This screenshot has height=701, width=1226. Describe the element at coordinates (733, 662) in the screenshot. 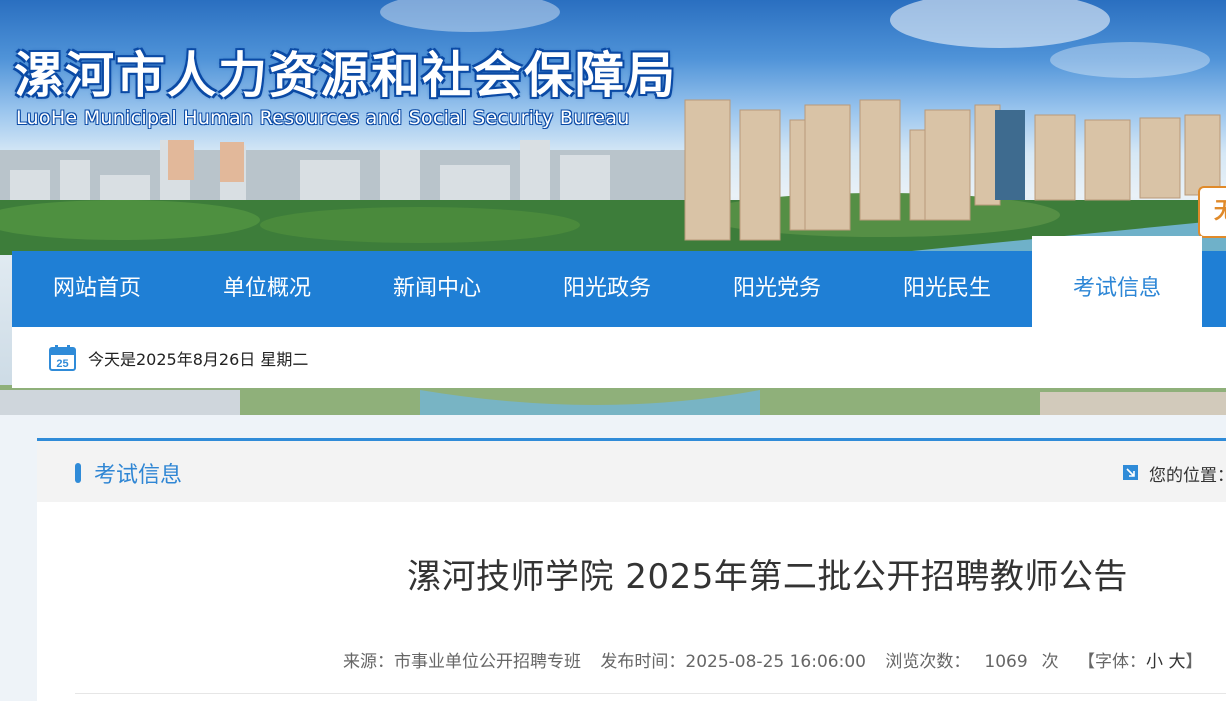

I see `publish-time: 发布时间：2025-08-25 16:06:00` at that location.